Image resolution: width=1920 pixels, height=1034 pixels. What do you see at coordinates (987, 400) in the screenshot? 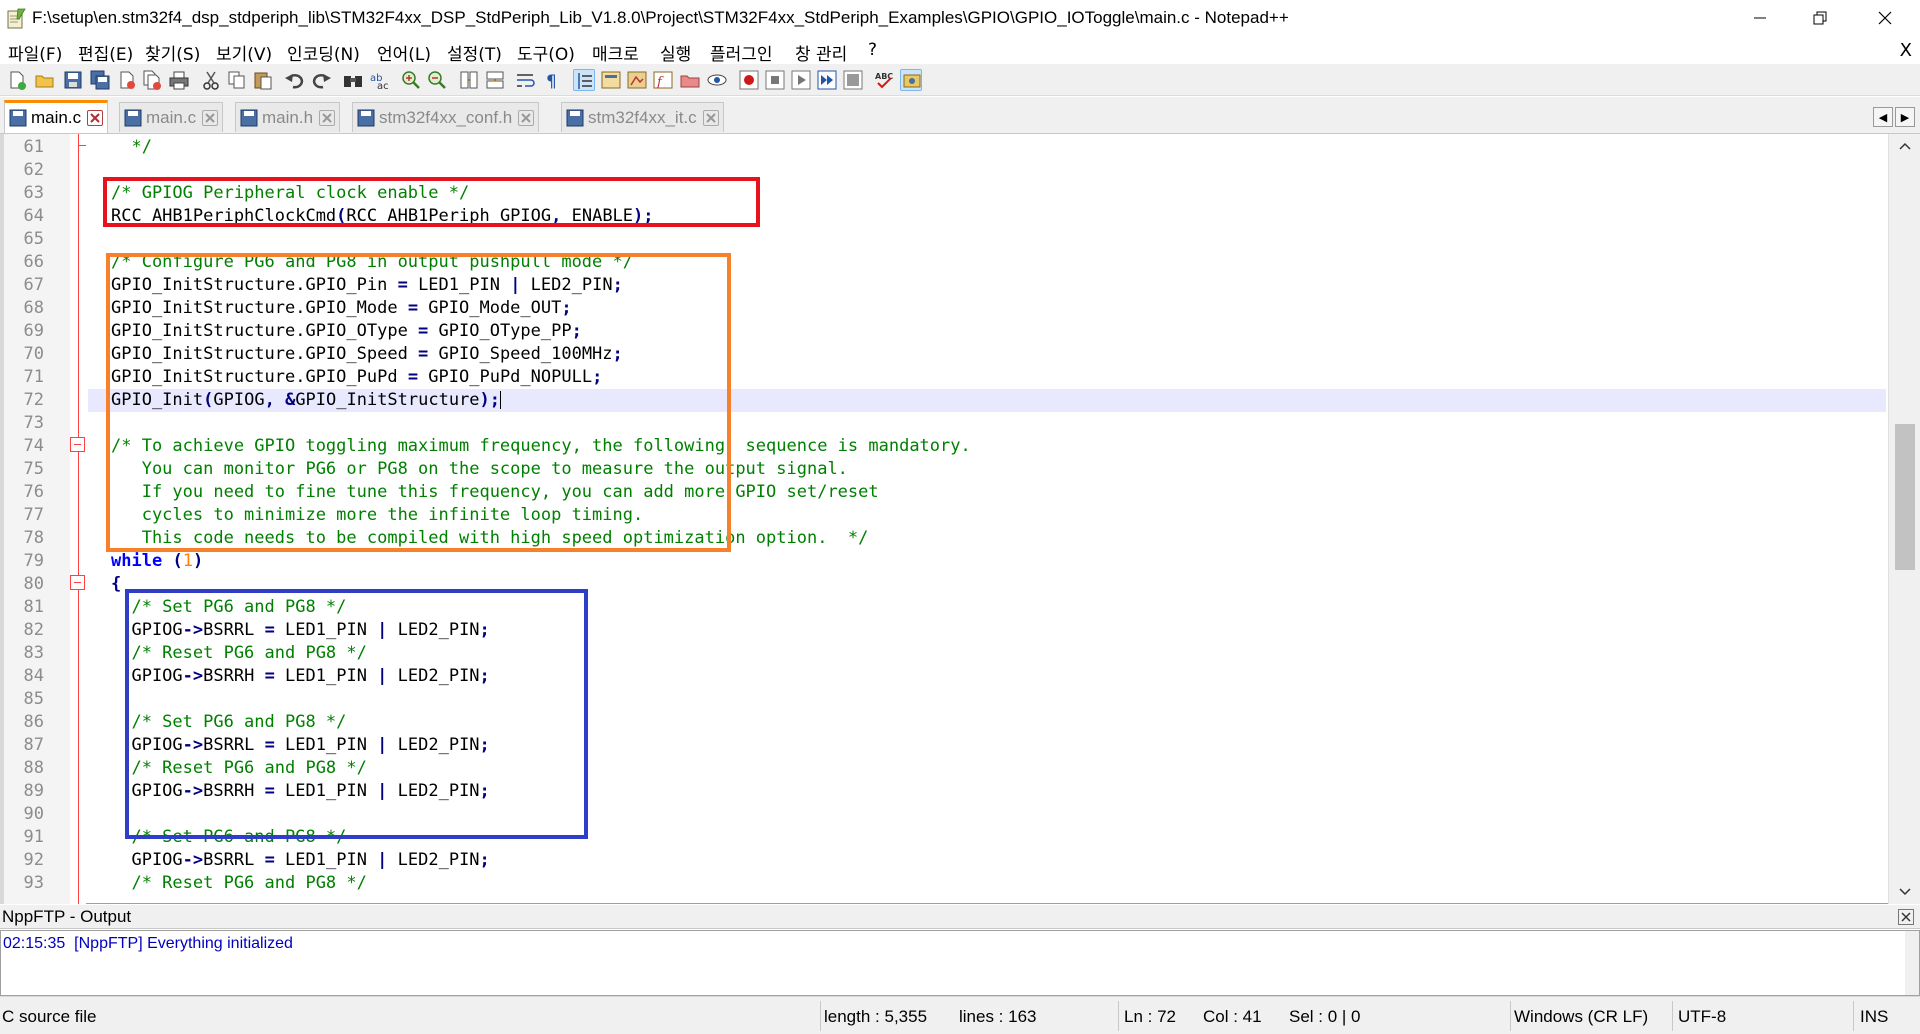
I see `code-line: GPIO_Init(GPIOG, &GPIO_InitStructure);` at bounding box center [987, 400].